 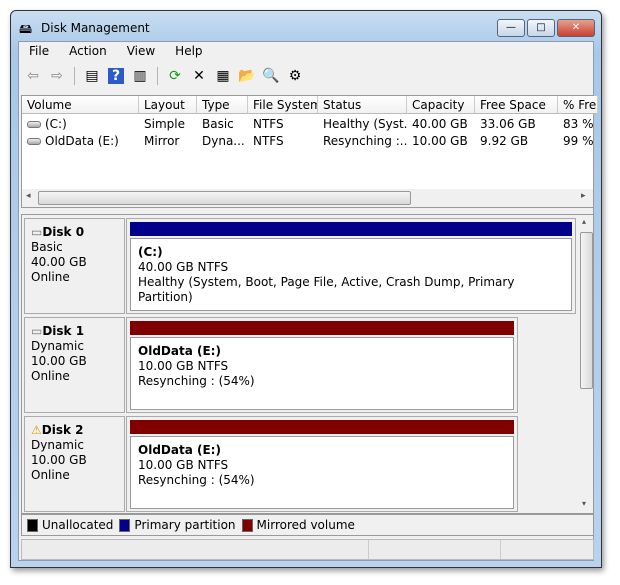 What do you see at coordinates (39, 52) in the screenshot?
I see `menu-file: File` at bounding box center [39, 52].